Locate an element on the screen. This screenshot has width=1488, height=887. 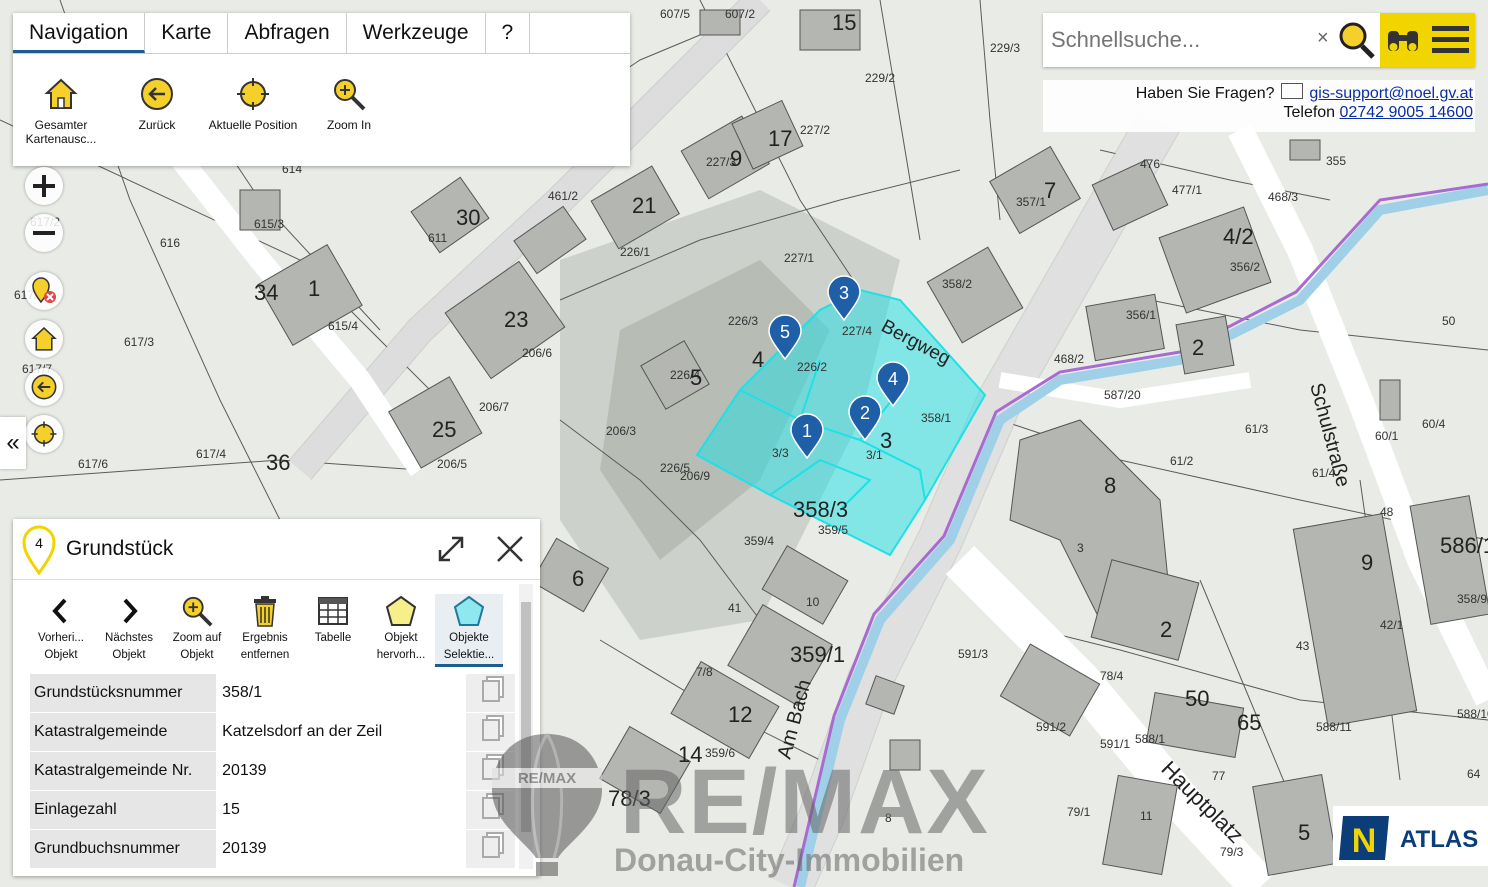
zoom-out-button is located at coordinates (44, 233).